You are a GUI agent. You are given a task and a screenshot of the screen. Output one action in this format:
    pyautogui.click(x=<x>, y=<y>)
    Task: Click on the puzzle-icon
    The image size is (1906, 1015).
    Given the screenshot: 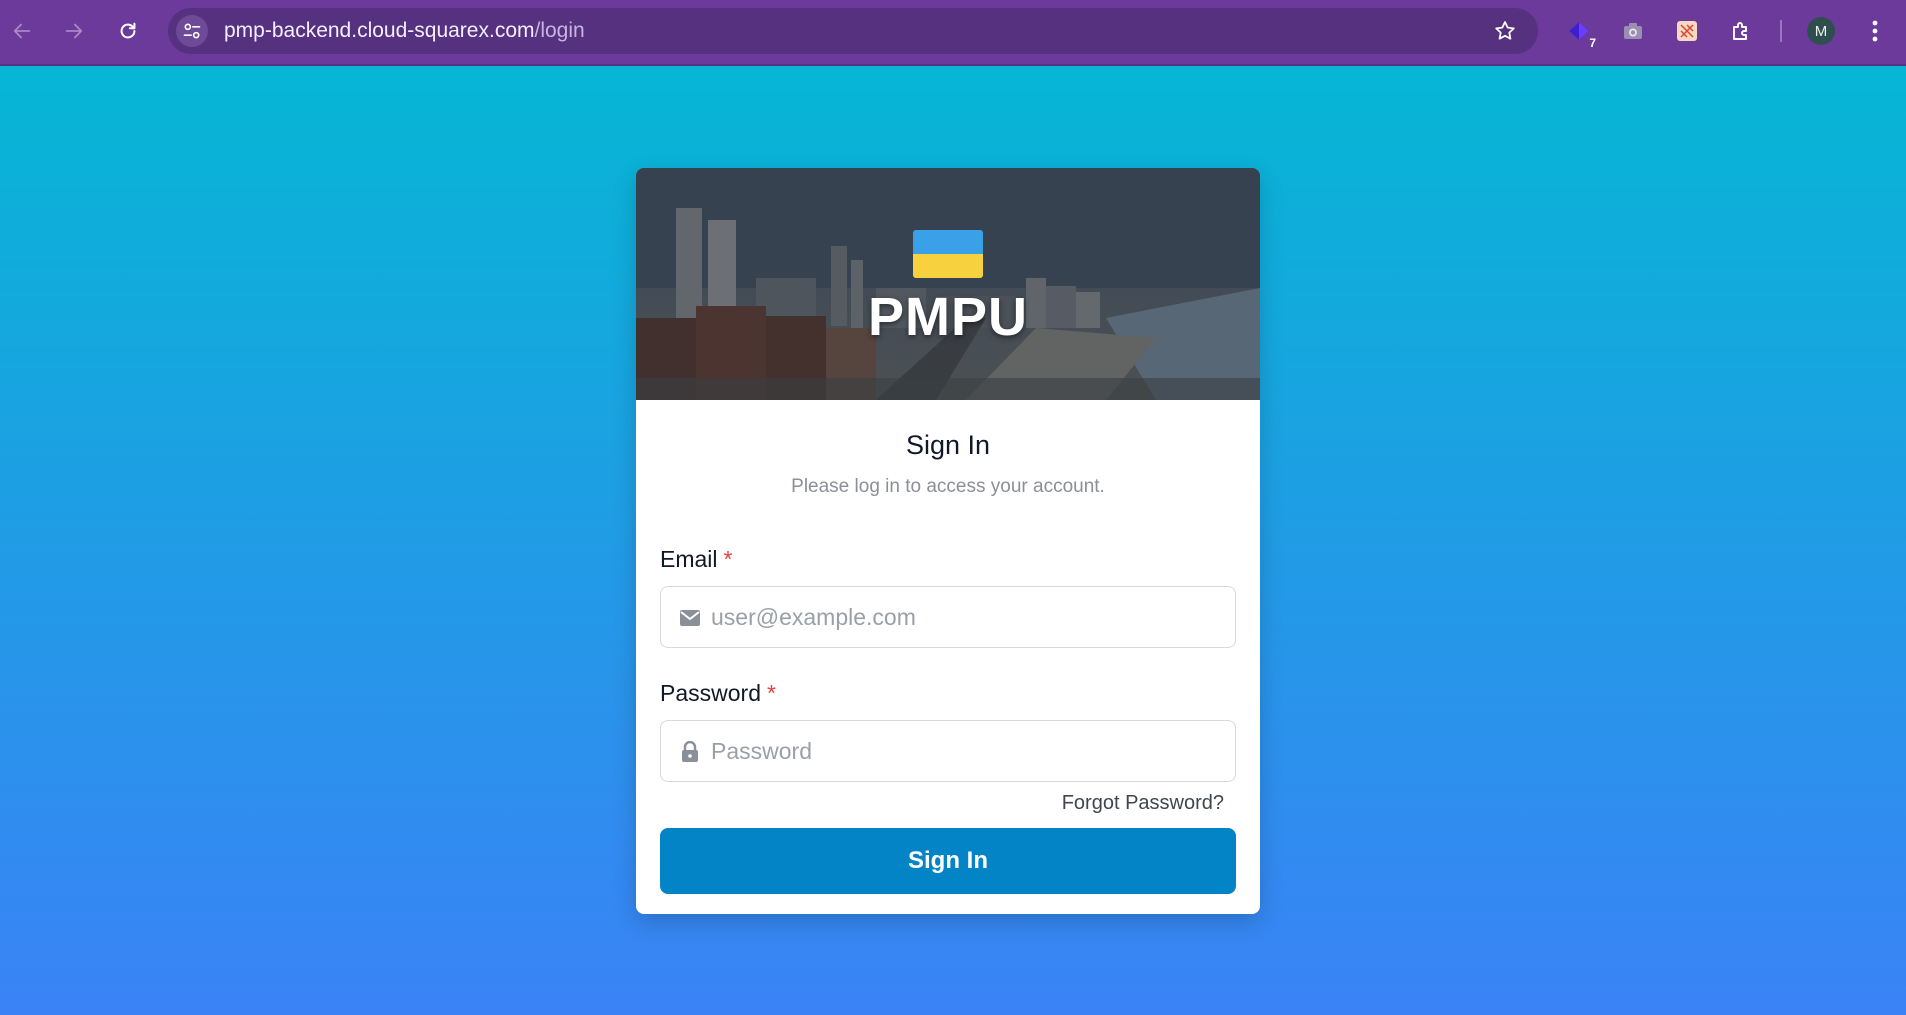 What is the action you would take?
    pyautogui.click(x=1740, y=31)
    